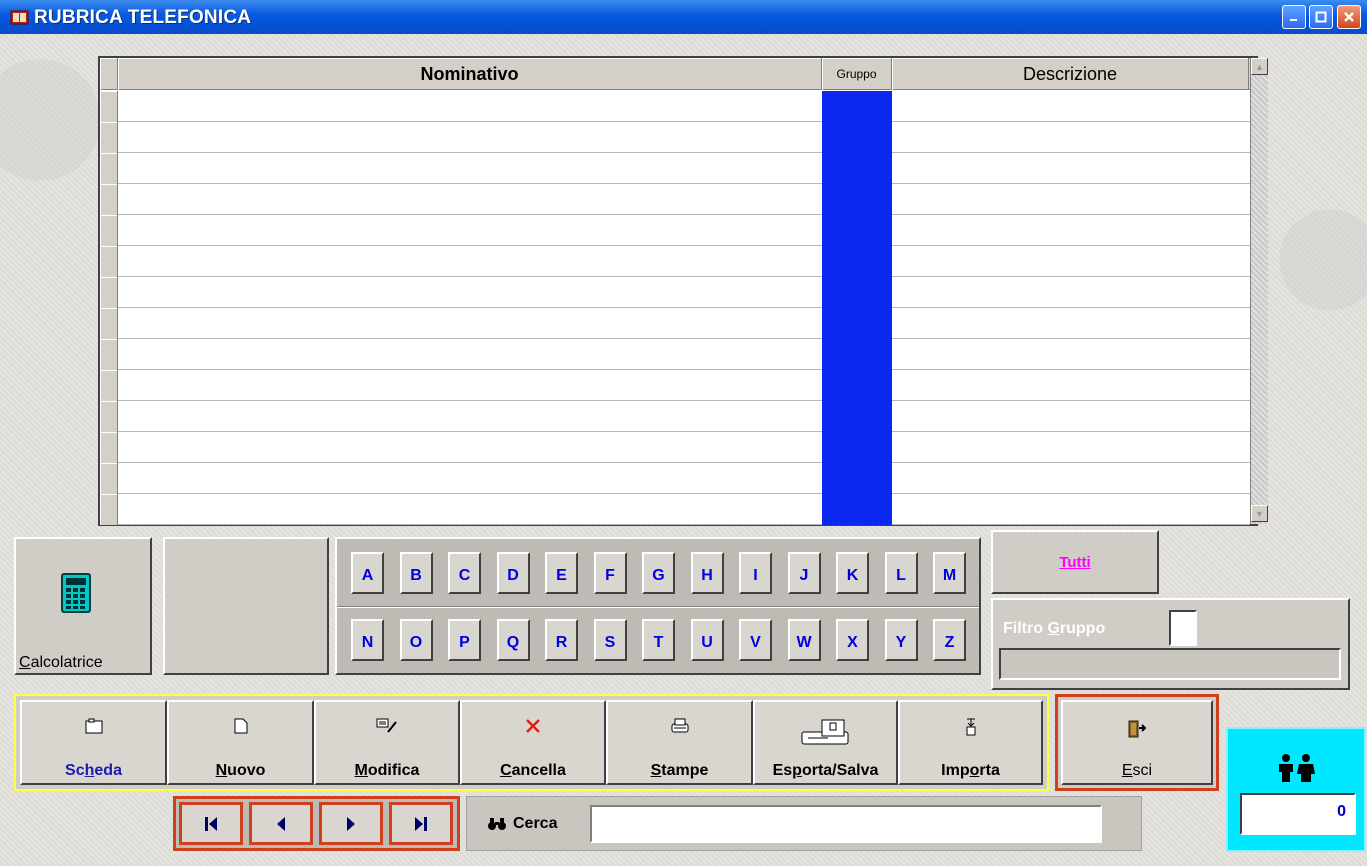 The width and height of the screenshot is (1367, 866). What do you see at coordinates (707, 573) in the screenshot?
I see `letter-button-h: H` at bounding box center [707, 573].